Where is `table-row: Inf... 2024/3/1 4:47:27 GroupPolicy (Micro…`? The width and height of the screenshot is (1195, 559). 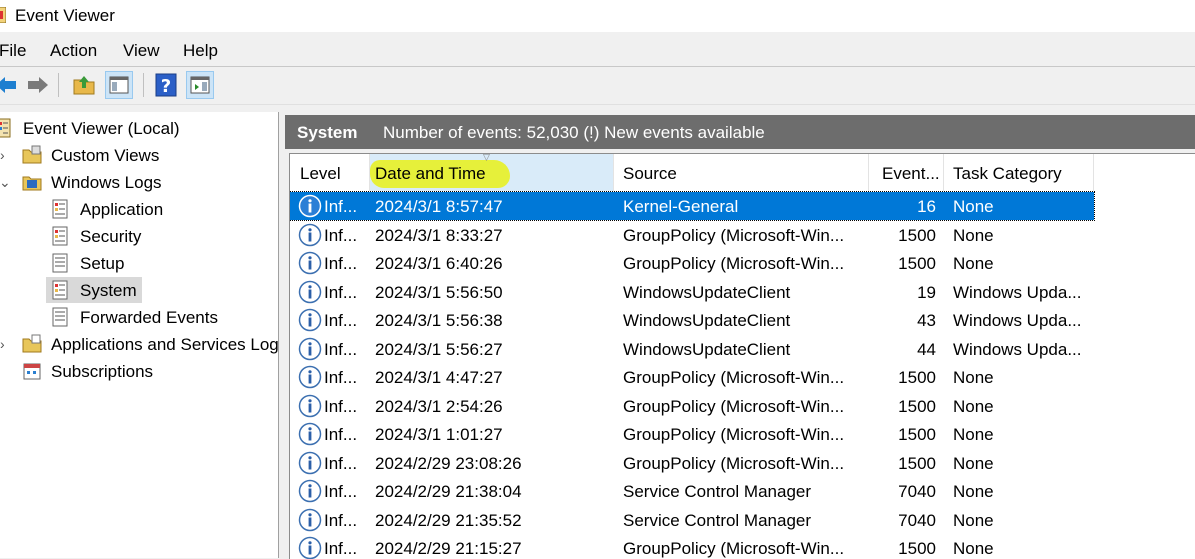 table-row: Inf... 2024/3/1 4:47:27 GroupPolicy (Micro… is located at coordinates (692, 377).